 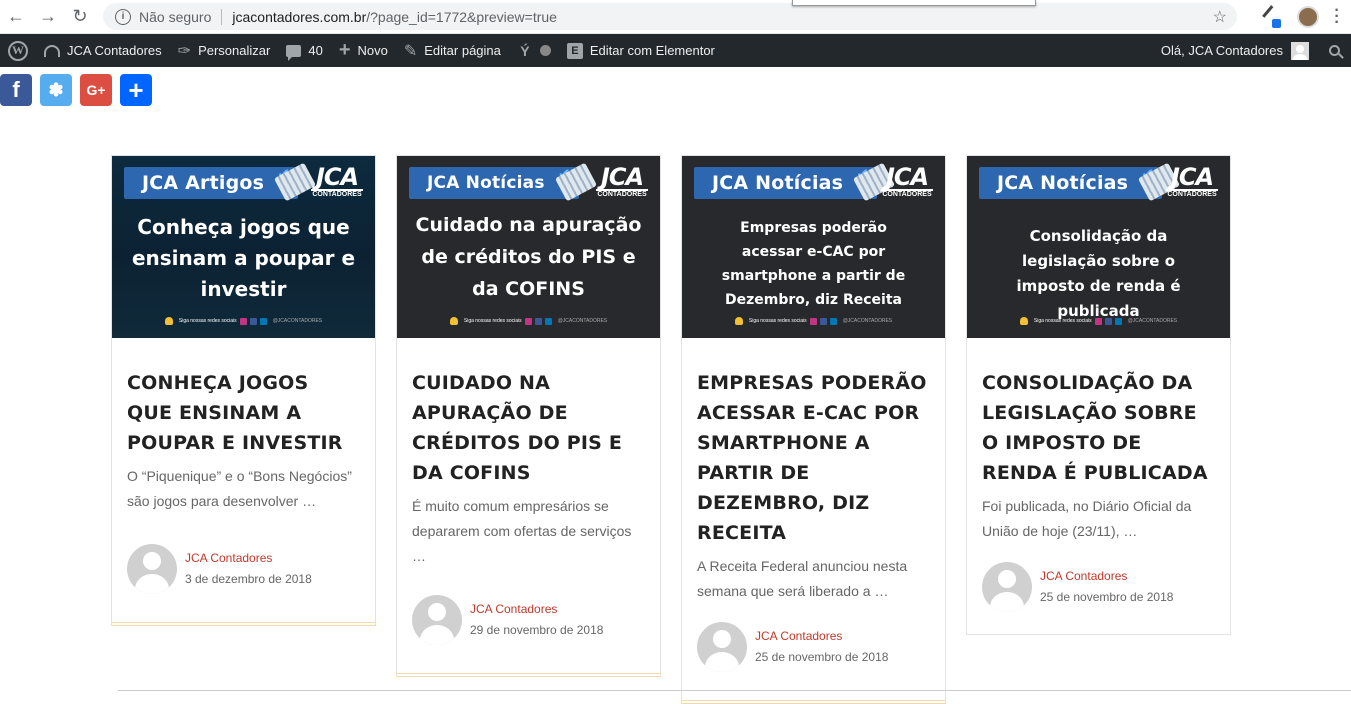 What do you see at coordinates (641, 50) in the screenshot?
I see `elementor-menu: E Editar com Elementor` at bounding box center [641, 50].